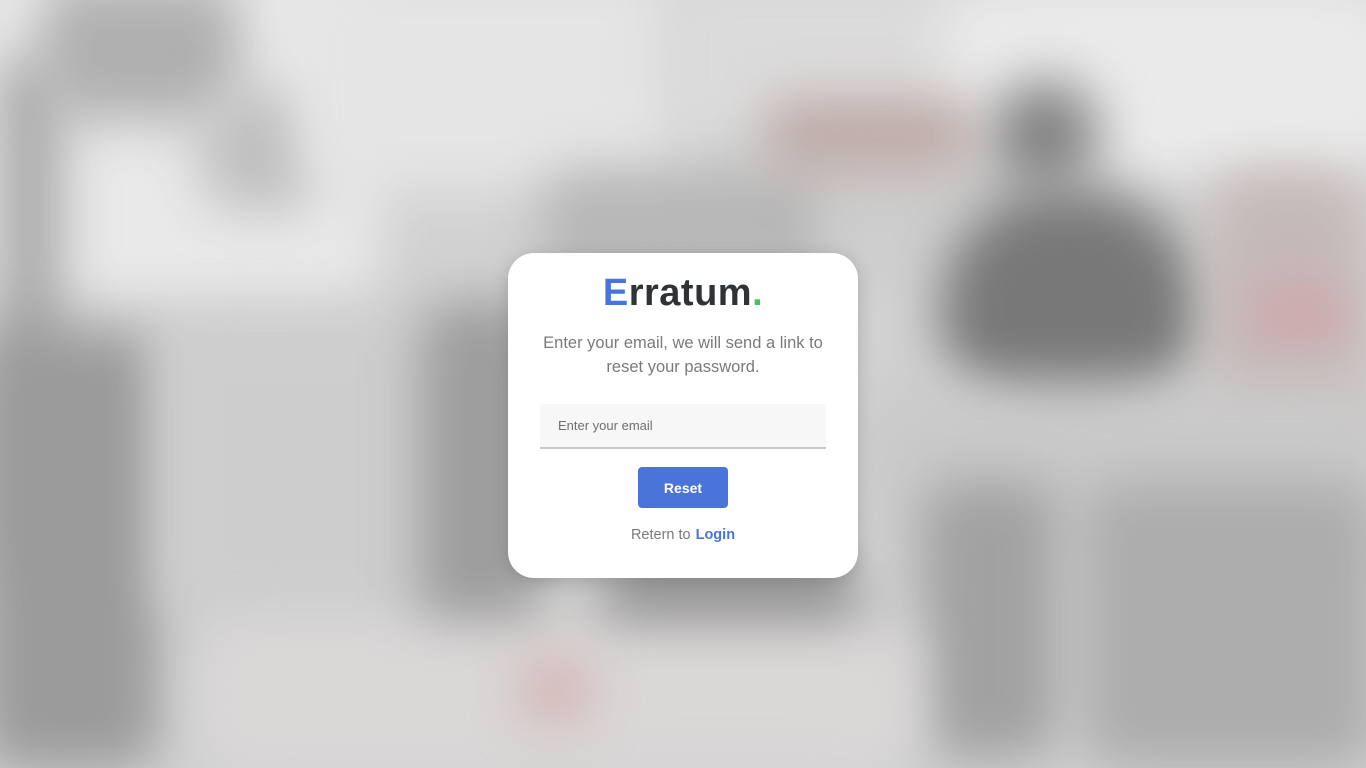 The width and height of the screenshot is (1366, 768). I want to click on brand-first-letter: E, so click(615, 293).